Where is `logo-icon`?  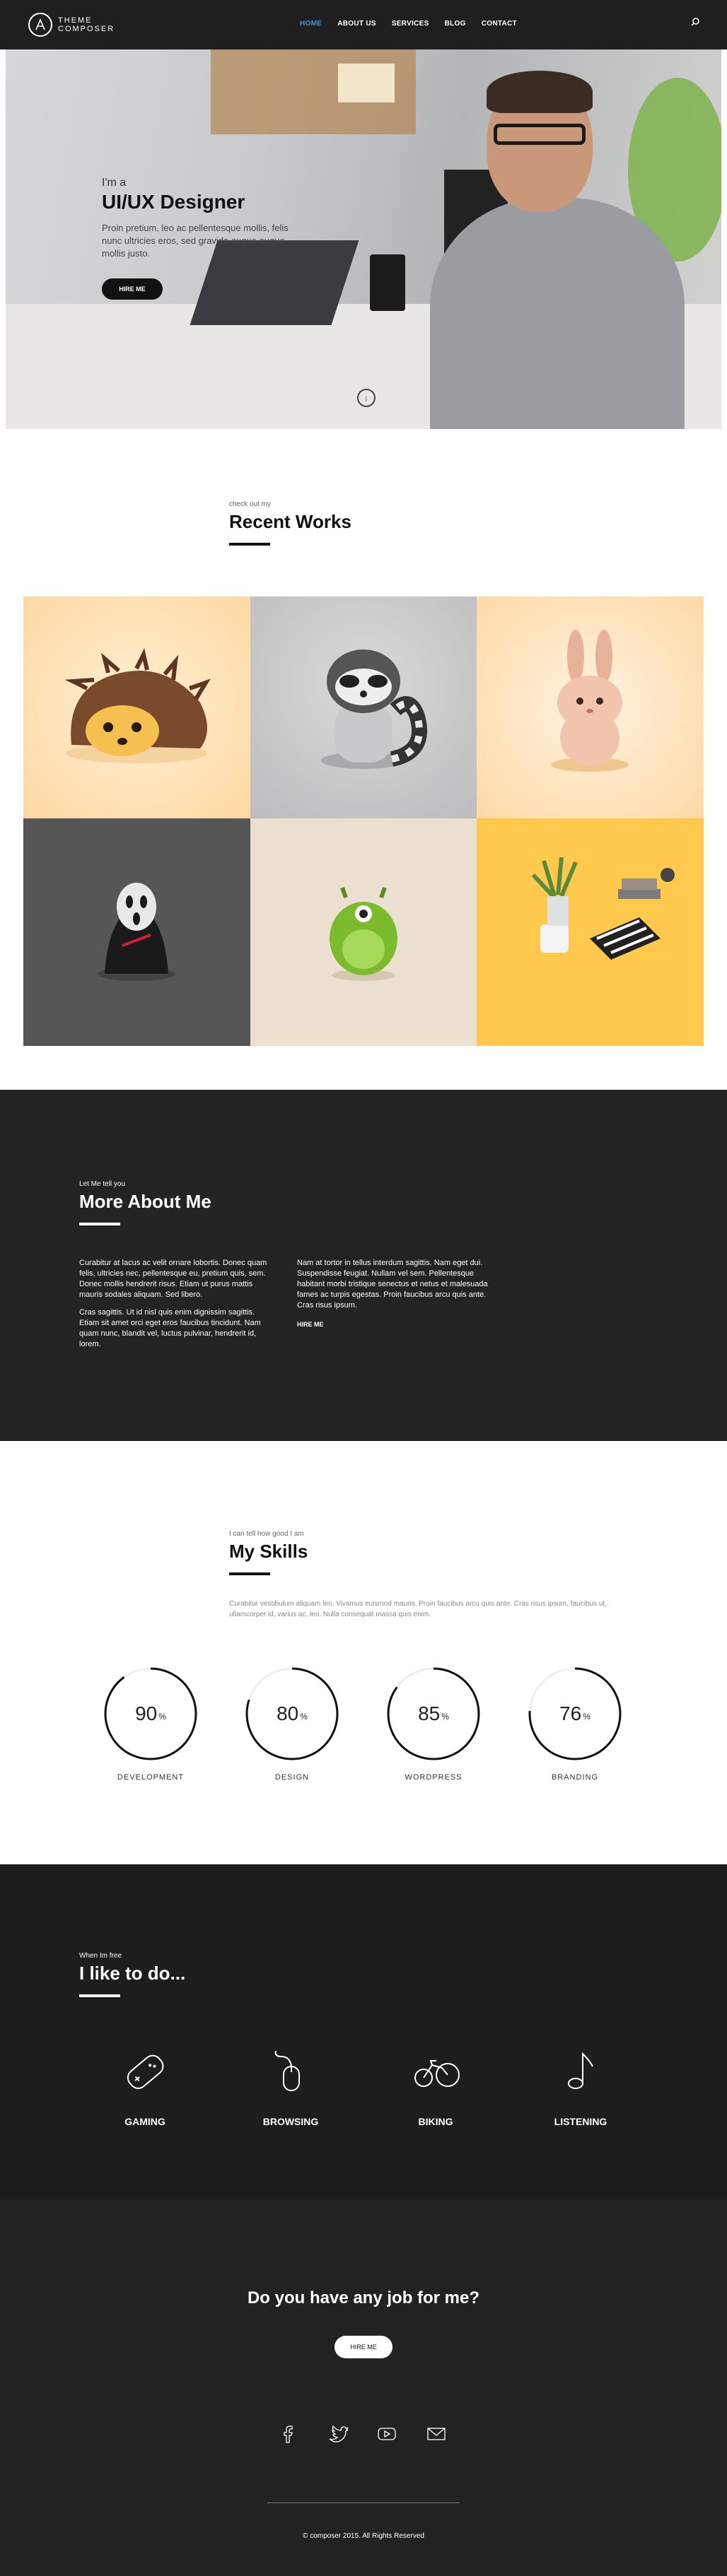 logo-icon is located at coordinates (40, 25).